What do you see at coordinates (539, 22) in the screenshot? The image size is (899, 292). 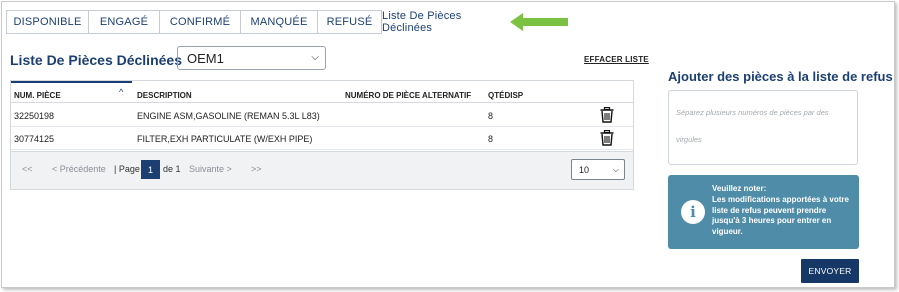 I see `green-arrow-icon` at bounding box center [539, 22].